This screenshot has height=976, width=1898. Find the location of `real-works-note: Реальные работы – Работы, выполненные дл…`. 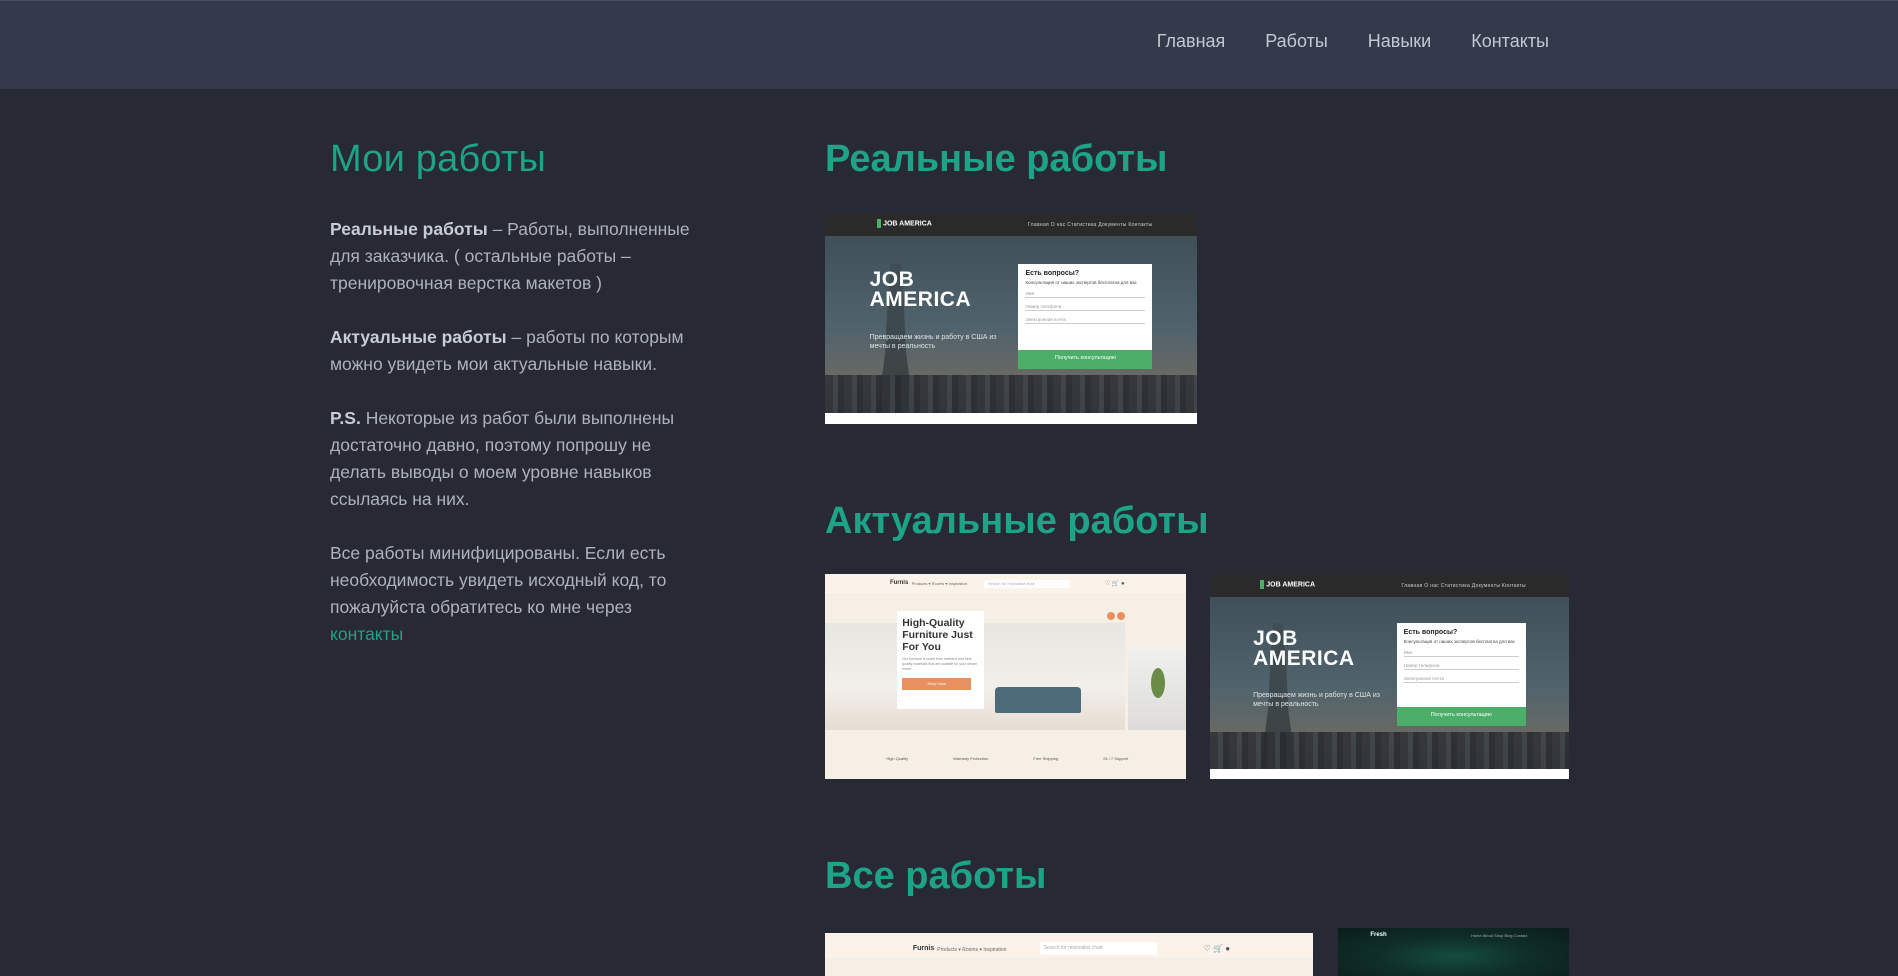

real-works-note: Реальные работы – Работы, выполненные дл… is located at coordinates (520, 256).